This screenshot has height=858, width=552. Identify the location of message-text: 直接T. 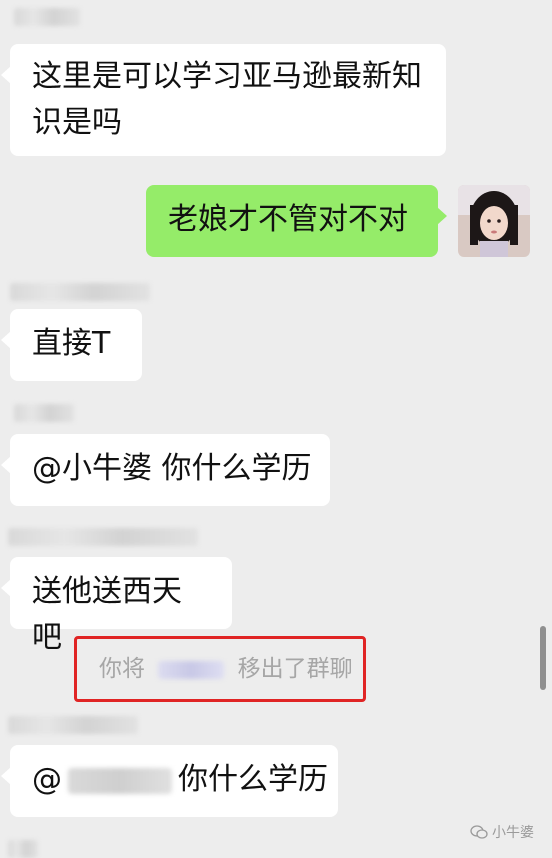
(71, 343).